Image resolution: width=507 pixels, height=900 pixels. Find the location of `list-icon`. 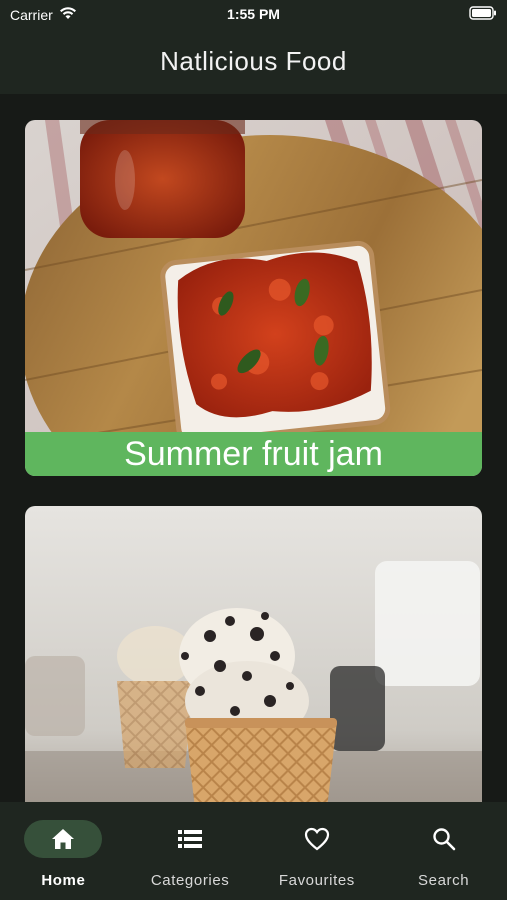

list-icon is located at coordinates (190, 839).